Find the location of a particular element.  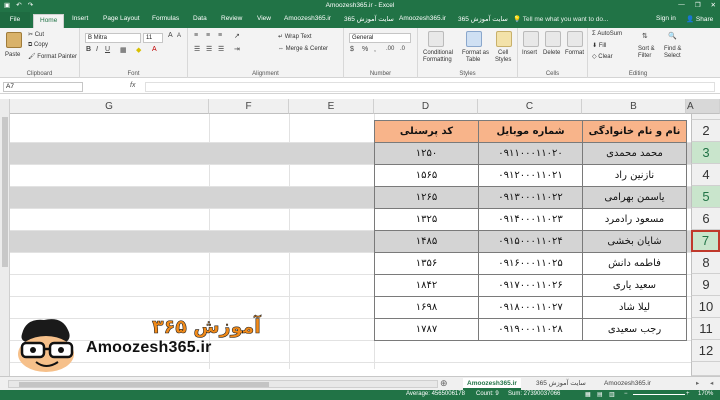

tab-site-3: Amoozesh365.ir is located at coordinates (422, 18).